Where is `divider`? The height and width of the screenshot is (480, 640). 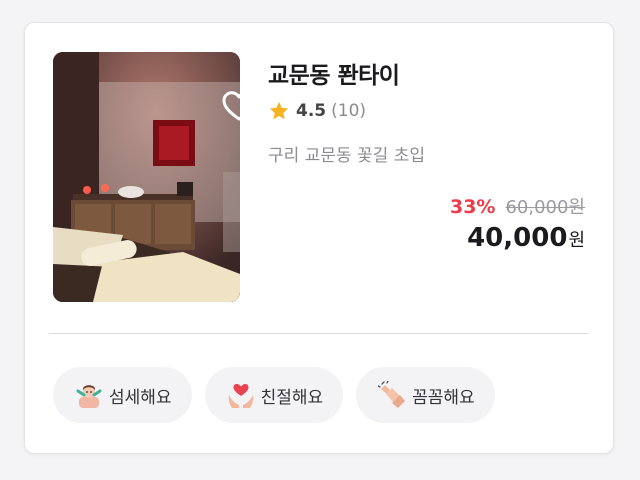 divider is located at coordinates (319, 333).